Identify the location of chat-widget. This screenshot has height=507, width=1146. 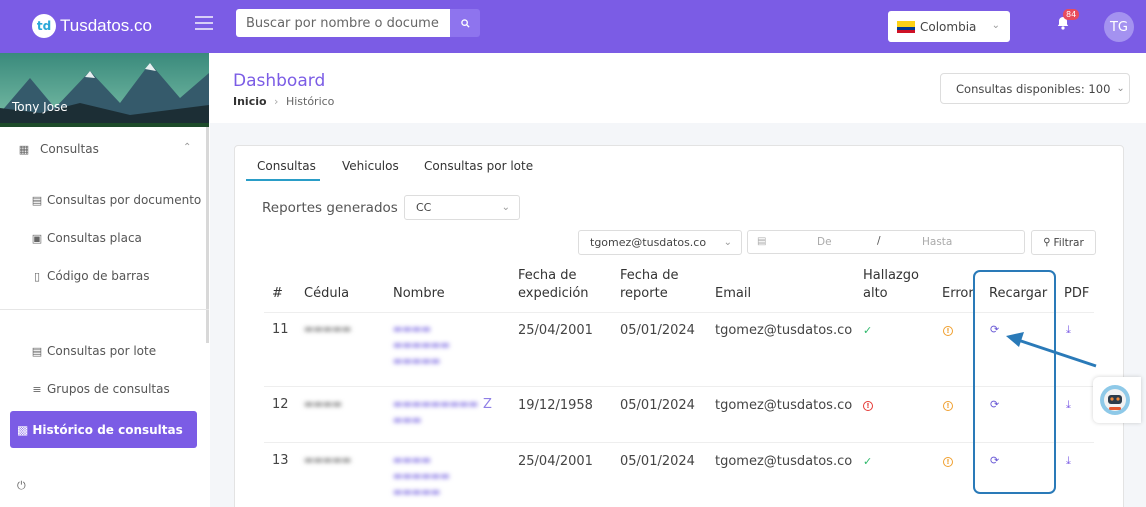
(1117, 400).